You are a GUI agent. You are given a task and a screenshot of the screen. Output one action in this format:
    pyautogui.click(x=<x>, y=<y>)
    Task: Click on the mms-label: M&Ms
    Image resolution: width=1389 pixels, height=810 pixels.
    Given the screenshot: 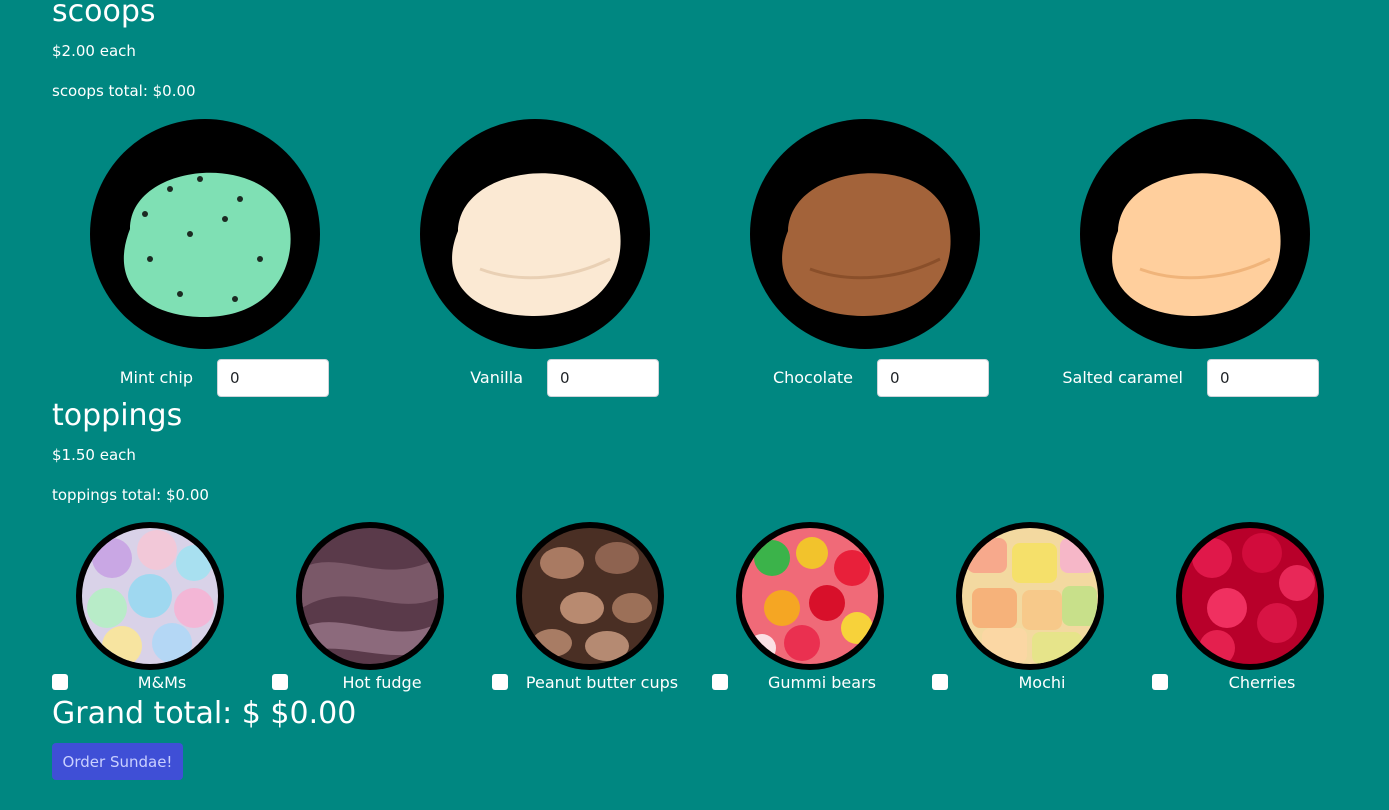 What is the action you would take?
    pyautogui.click(x=162, y=682)
    